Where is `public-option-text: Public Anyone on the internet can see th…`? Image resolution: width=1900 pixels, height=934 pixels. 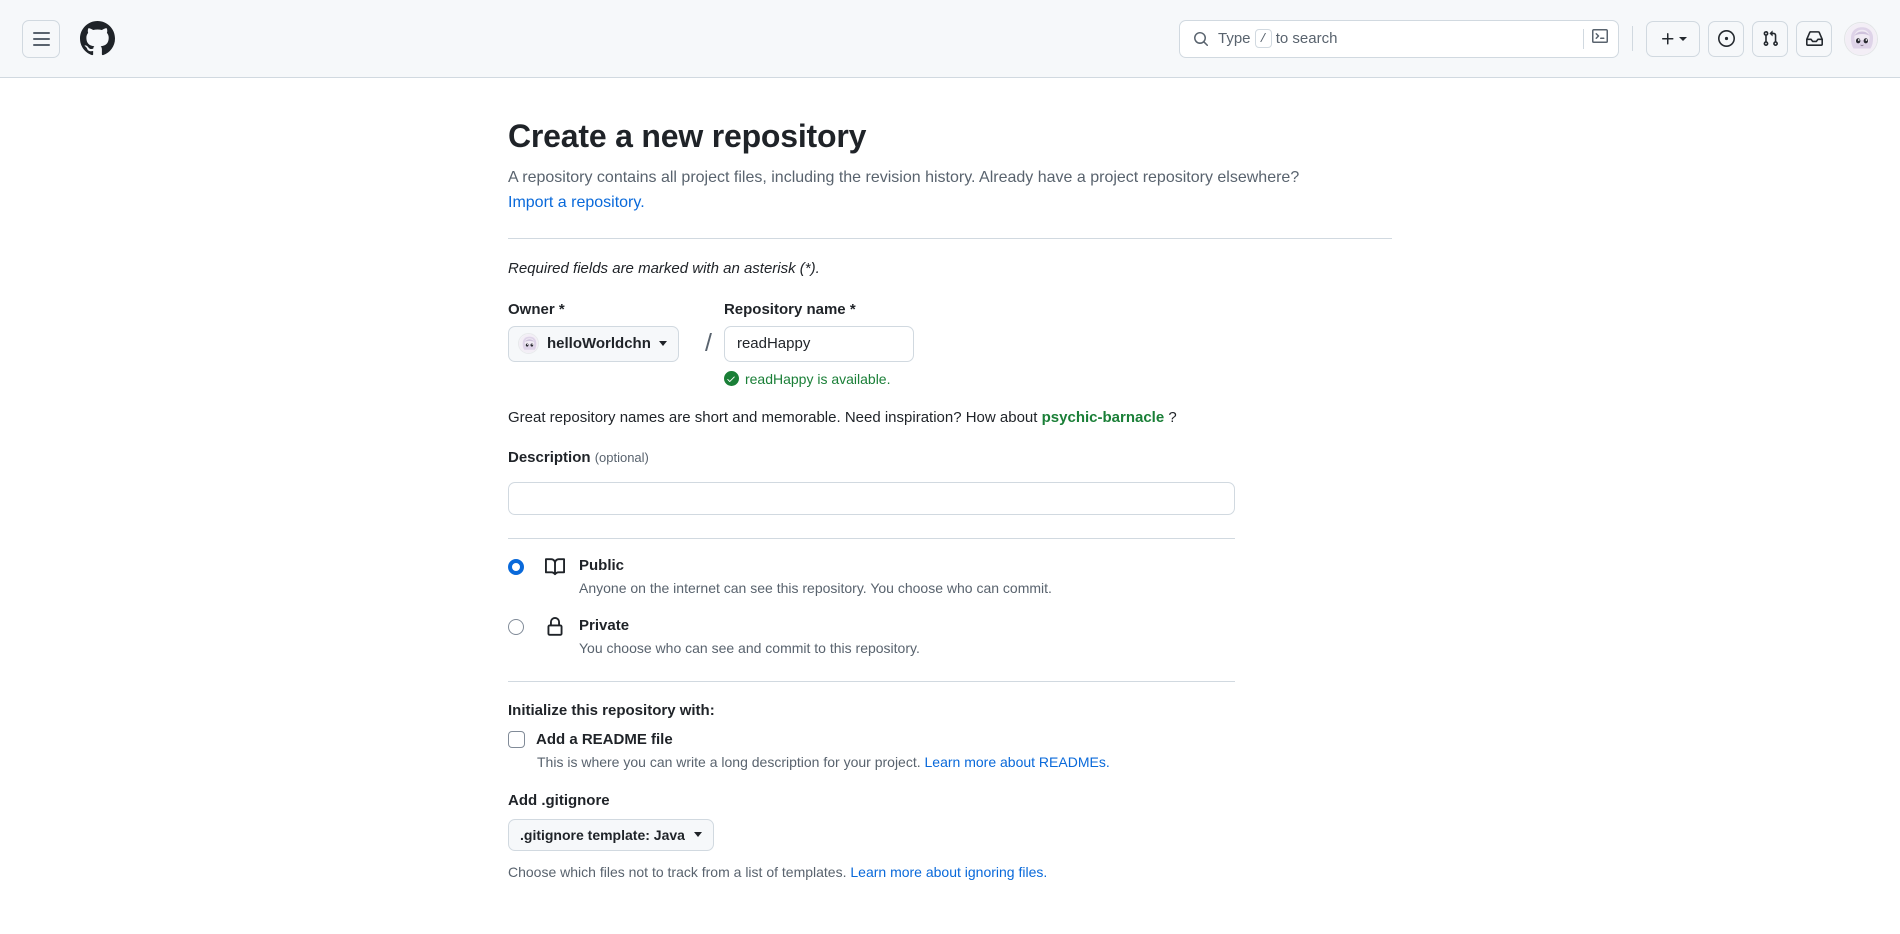 public-option-text: Public Anyone on the internet can see th… is located at coordinates (815, 577).